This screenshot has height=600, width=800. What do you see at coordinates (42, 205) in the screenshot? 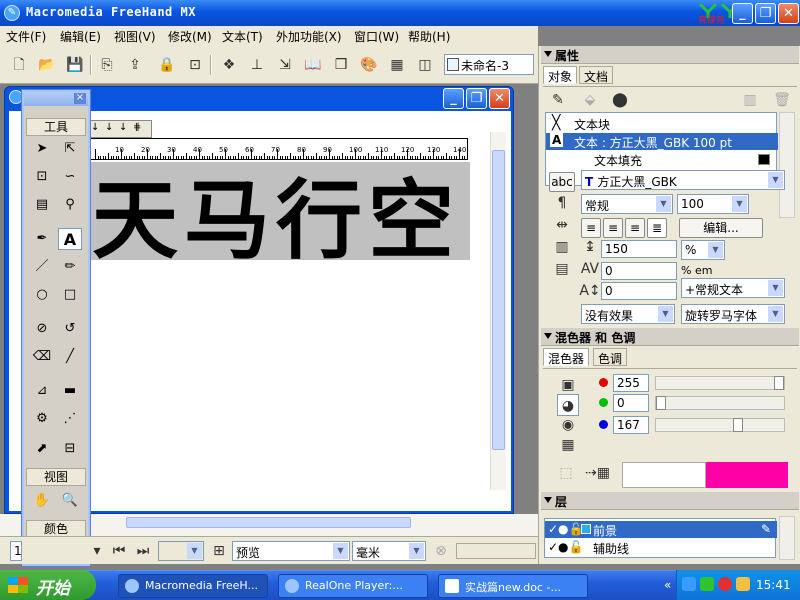
I see `trace-icon: ▤` at bounding box center [42, 205].